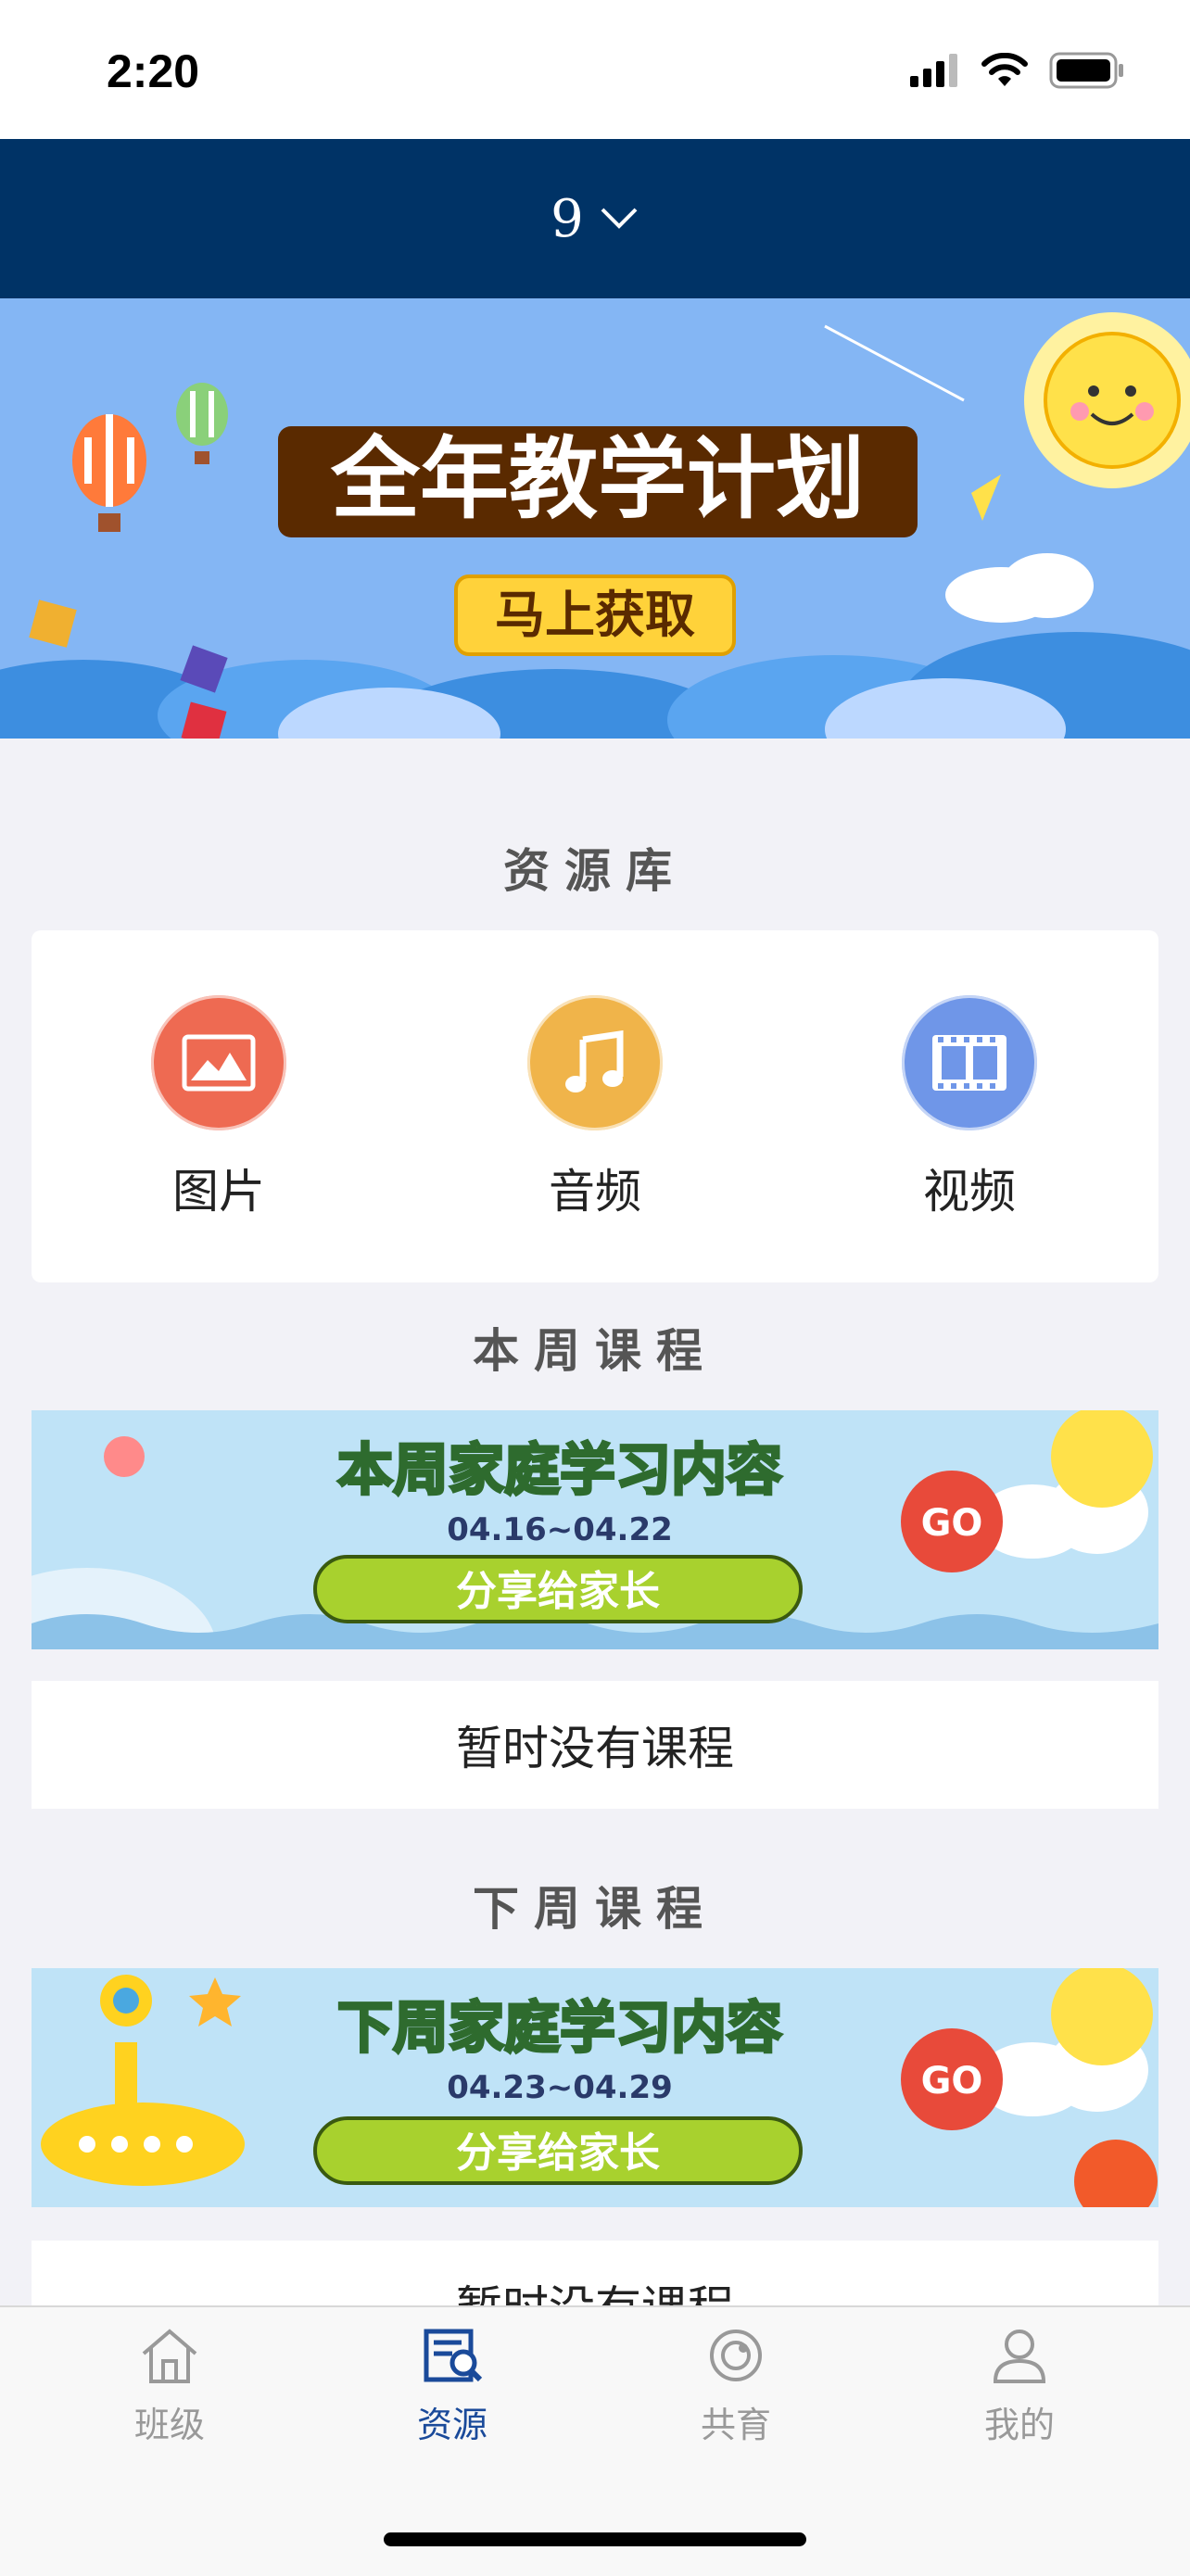 The height and width of the screenshot is (2576, 1190). I want to click on week-selector: 9, so click(595, 218).